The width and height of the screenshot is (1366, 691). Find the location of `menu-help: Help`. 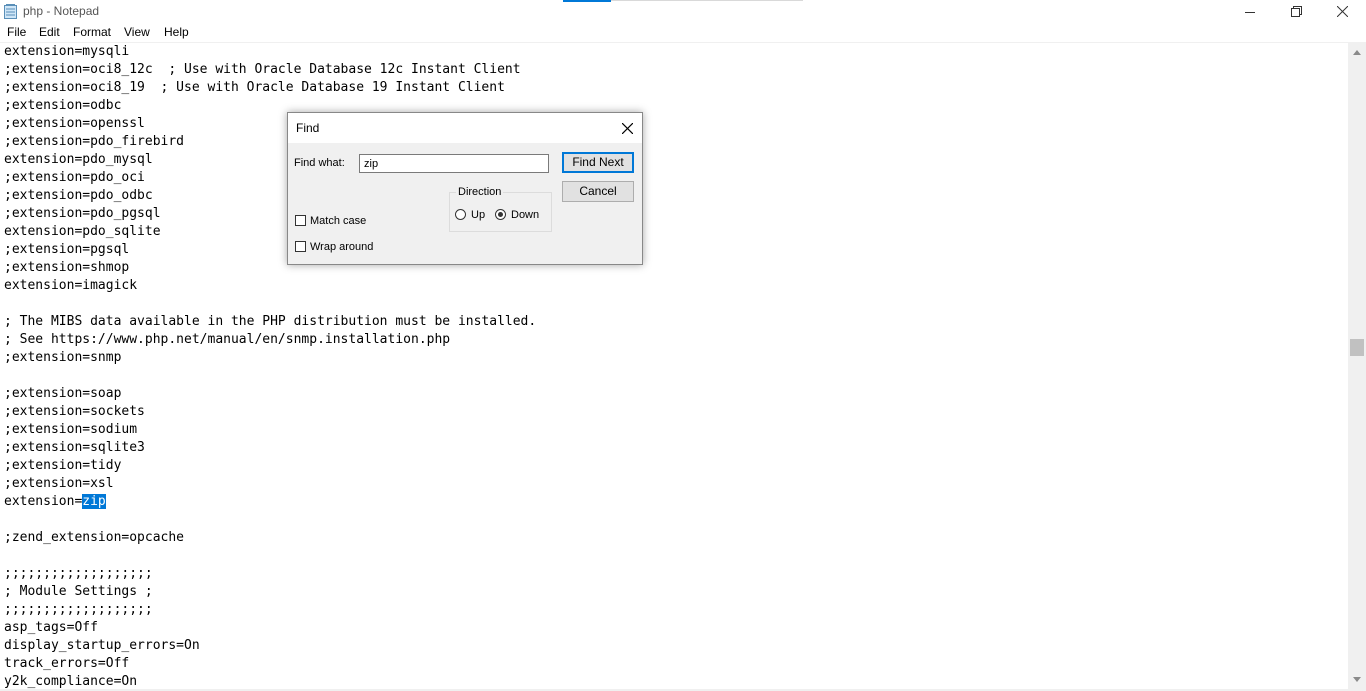

menu-help: Help is located at coordinates (176, 32).